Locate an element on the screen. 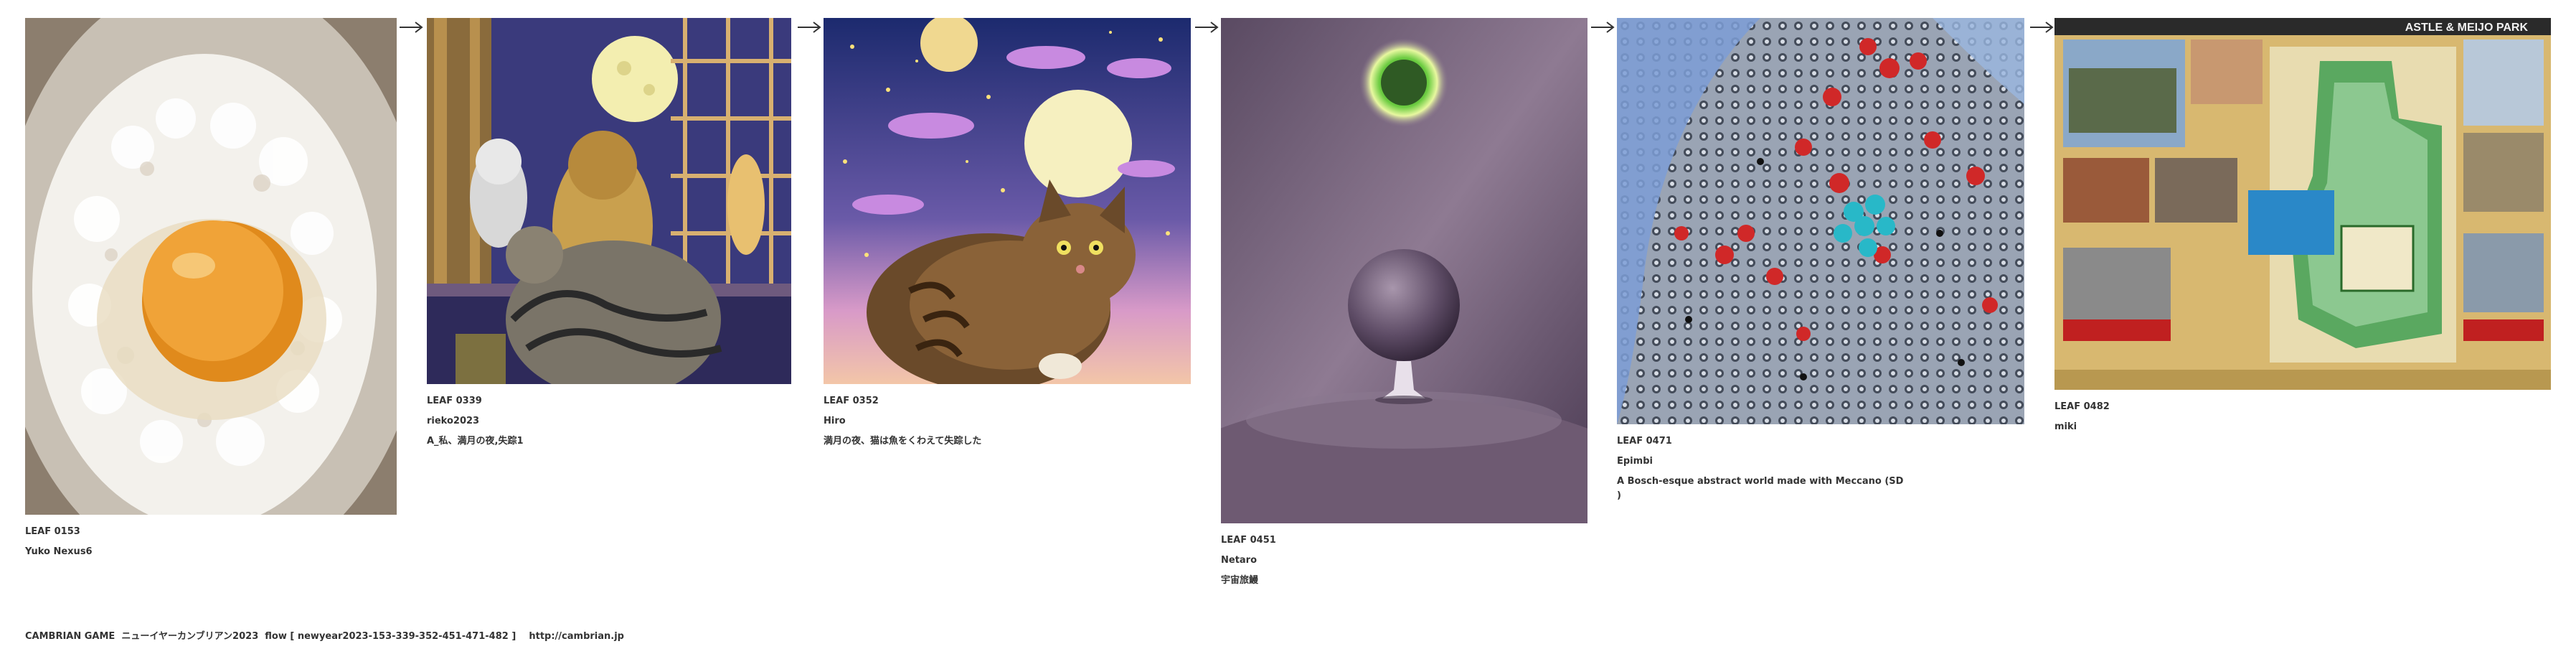 This screenshot has height=654, width=2576. leaf-card-0352: LEAF 0352 Hiro 満月の夜、猫は魚をくわえて失踪した is located at coordinates (1007, 235).